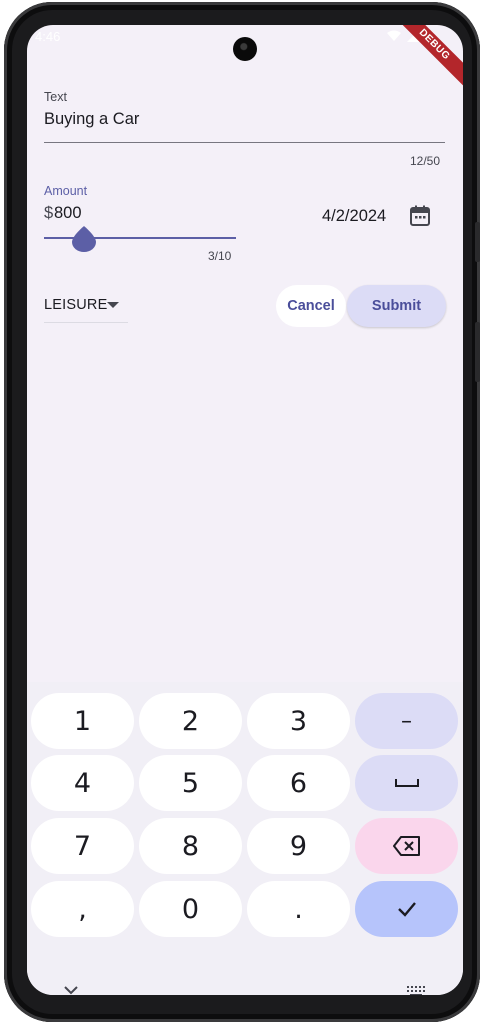  Describe the element at coordinates (244, 142) in the screenshot. I see `text-field-underline` at that location.